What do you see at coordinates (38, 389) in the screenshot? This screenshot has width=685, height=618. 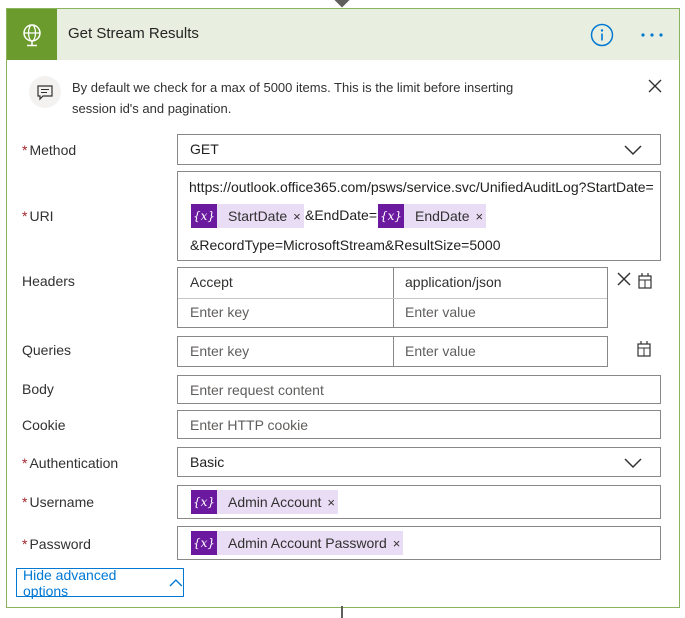 I see `body-label: Body` at bounding box center [38, 389].